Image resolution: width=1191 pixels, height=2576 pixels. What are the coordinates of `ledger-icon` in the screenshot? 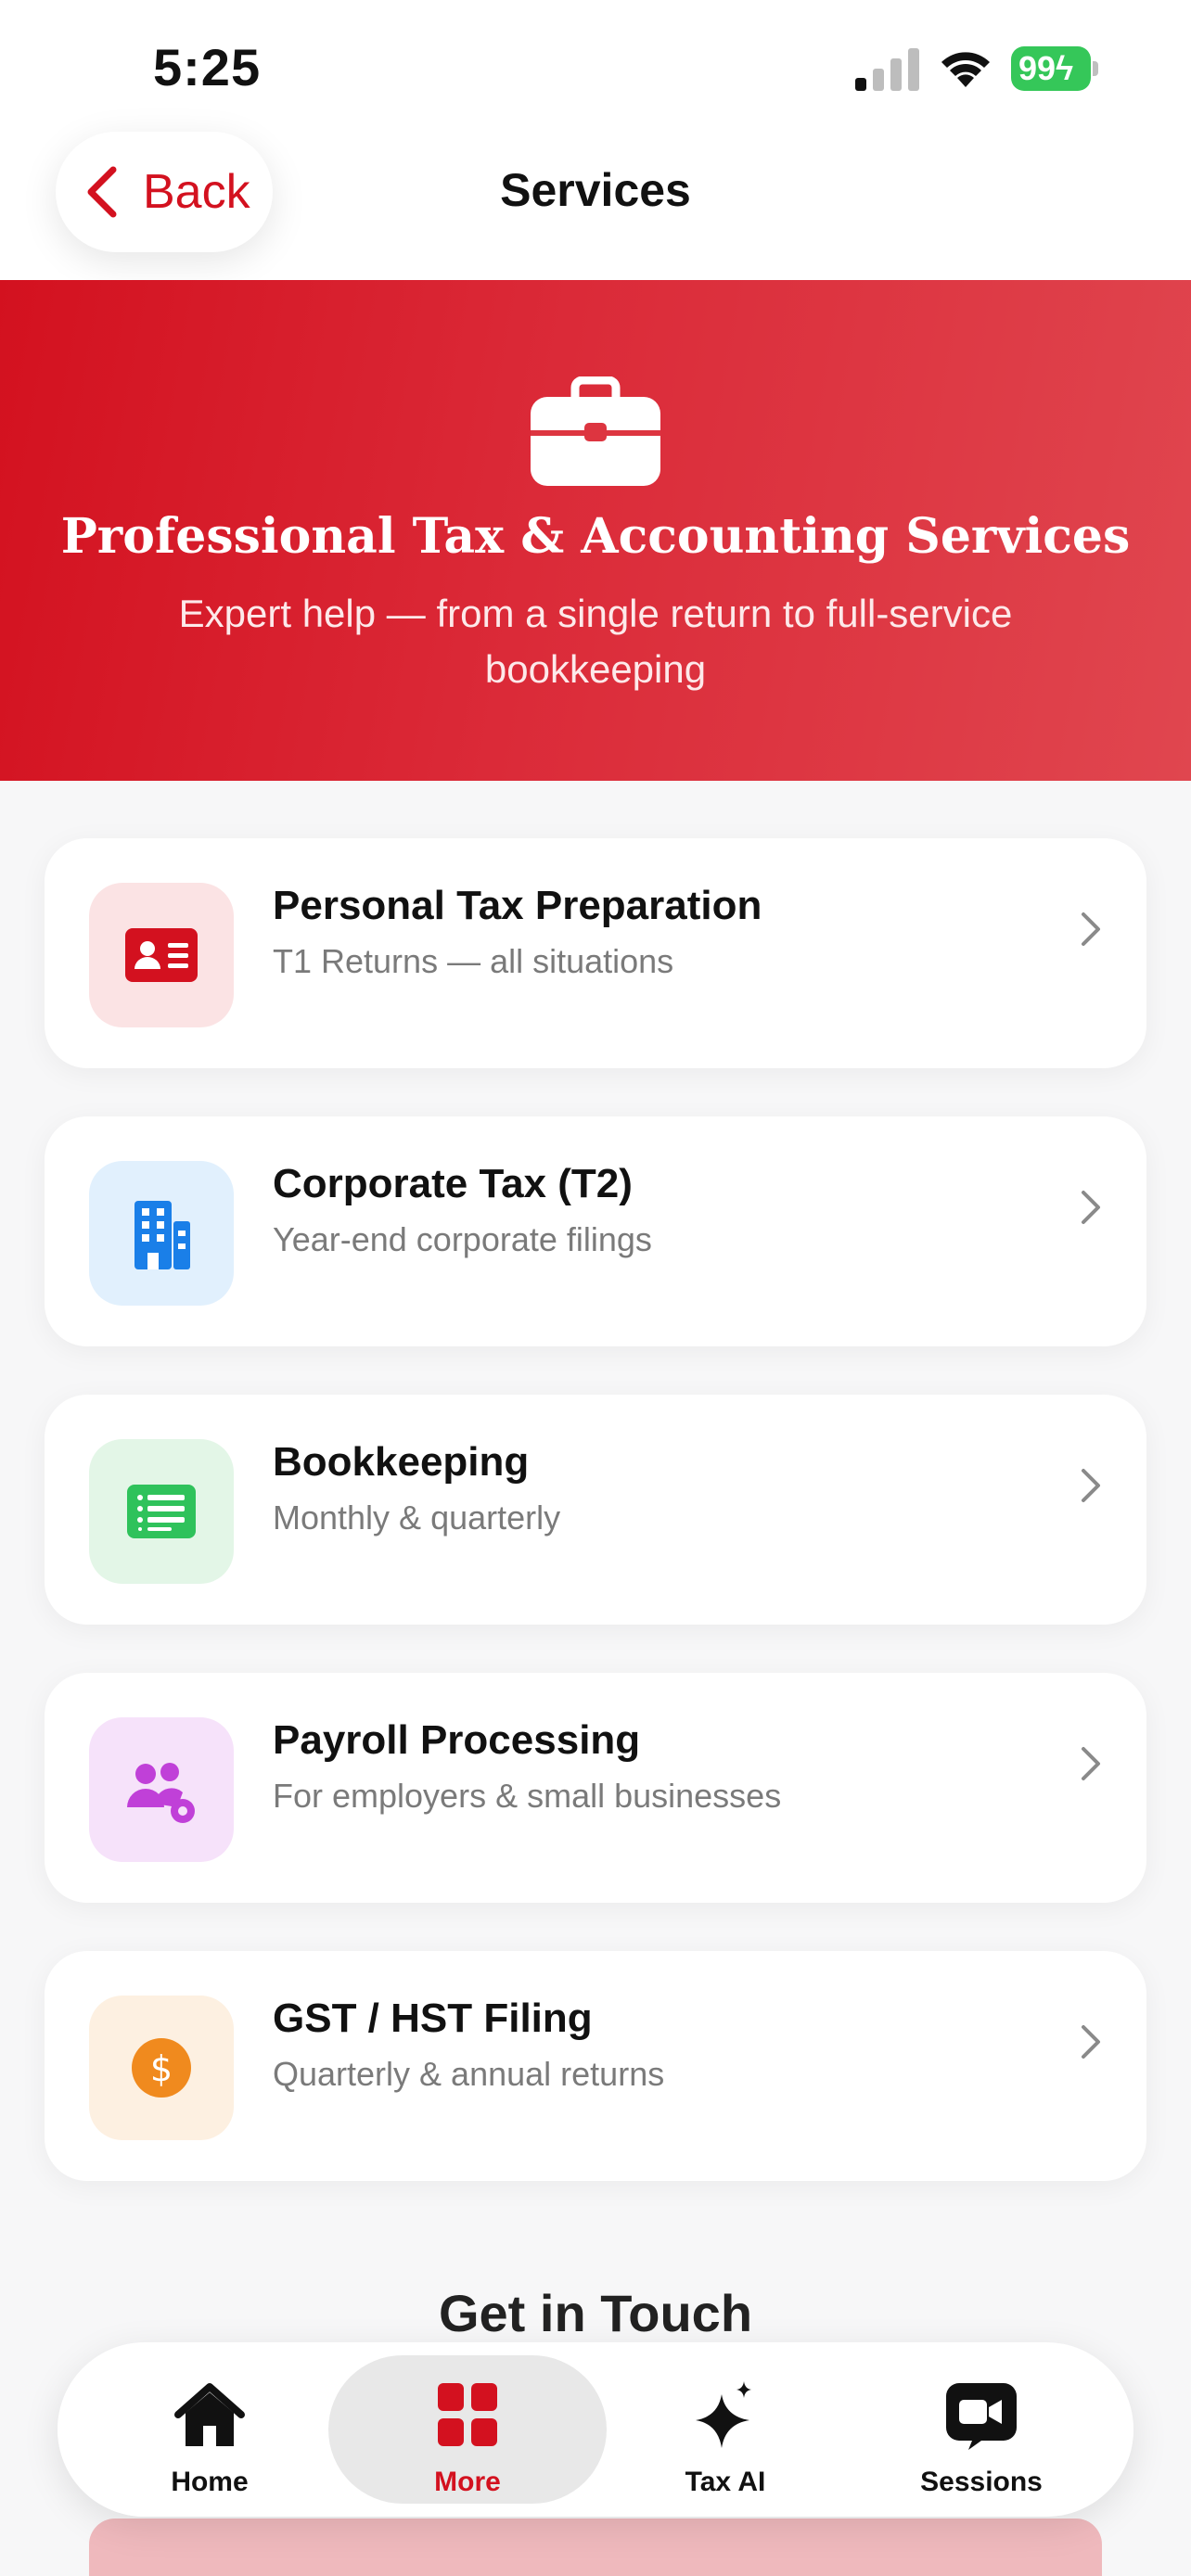 It's located at (161, 1511).